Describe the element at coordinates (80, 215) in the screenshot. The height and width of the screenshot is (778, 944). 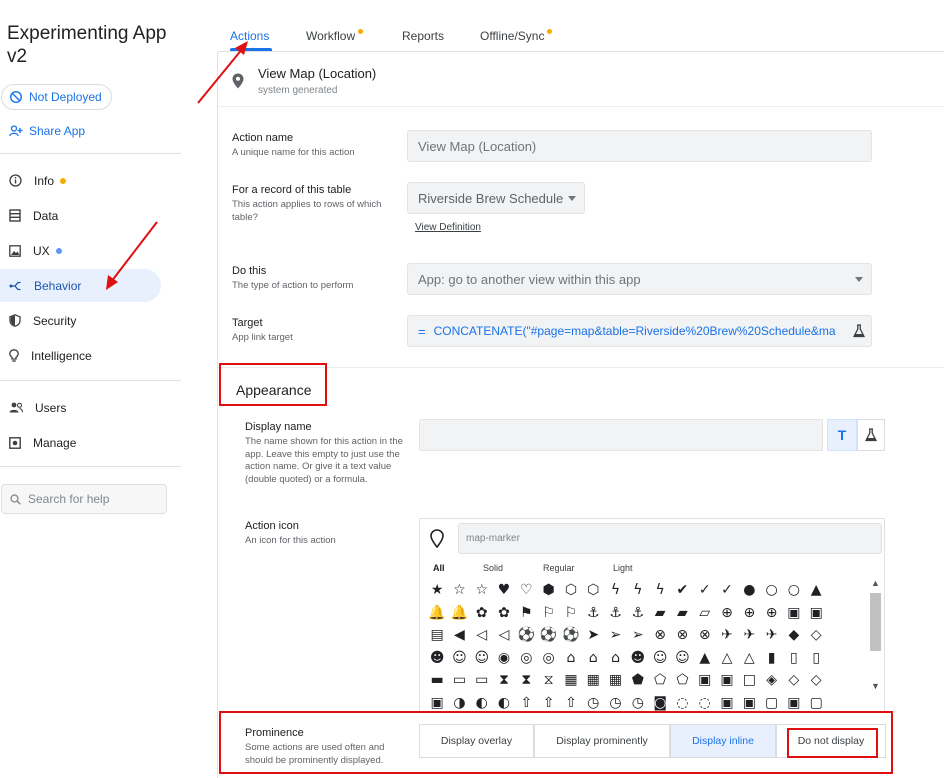
I see `sidebar-item-data: Data` at that location.